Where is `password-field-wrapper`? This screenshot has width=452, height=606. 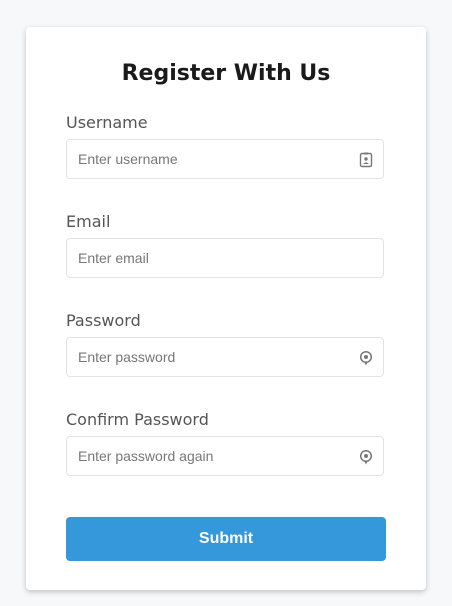 password-field-wrapper is located at coordinates (225, 357).